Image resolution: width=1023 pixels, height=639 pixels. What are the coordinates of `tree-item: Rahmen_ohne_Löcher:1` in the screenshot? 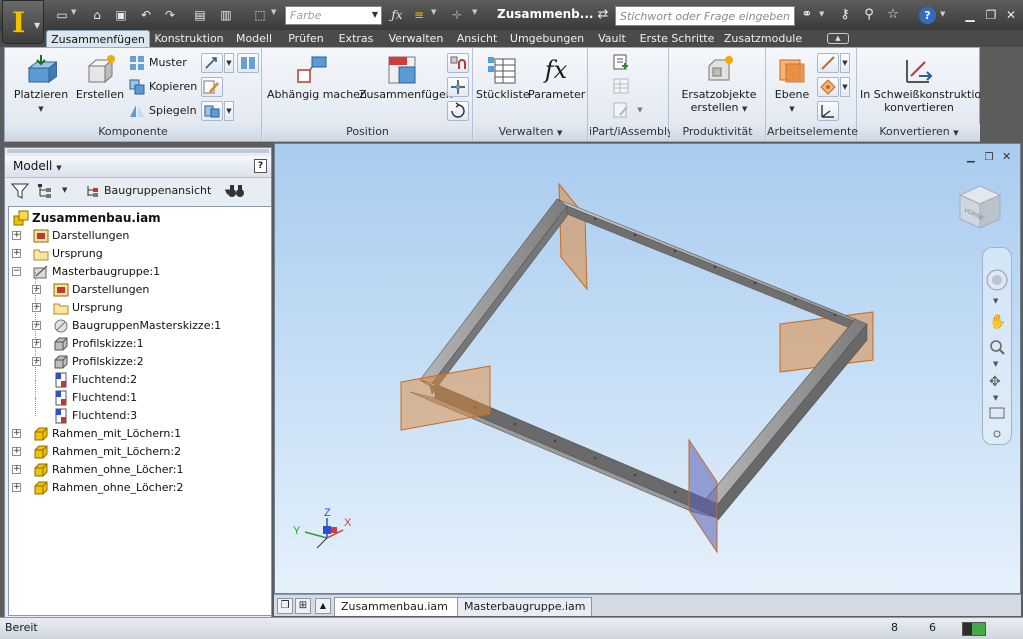 It's located at (118, 470).